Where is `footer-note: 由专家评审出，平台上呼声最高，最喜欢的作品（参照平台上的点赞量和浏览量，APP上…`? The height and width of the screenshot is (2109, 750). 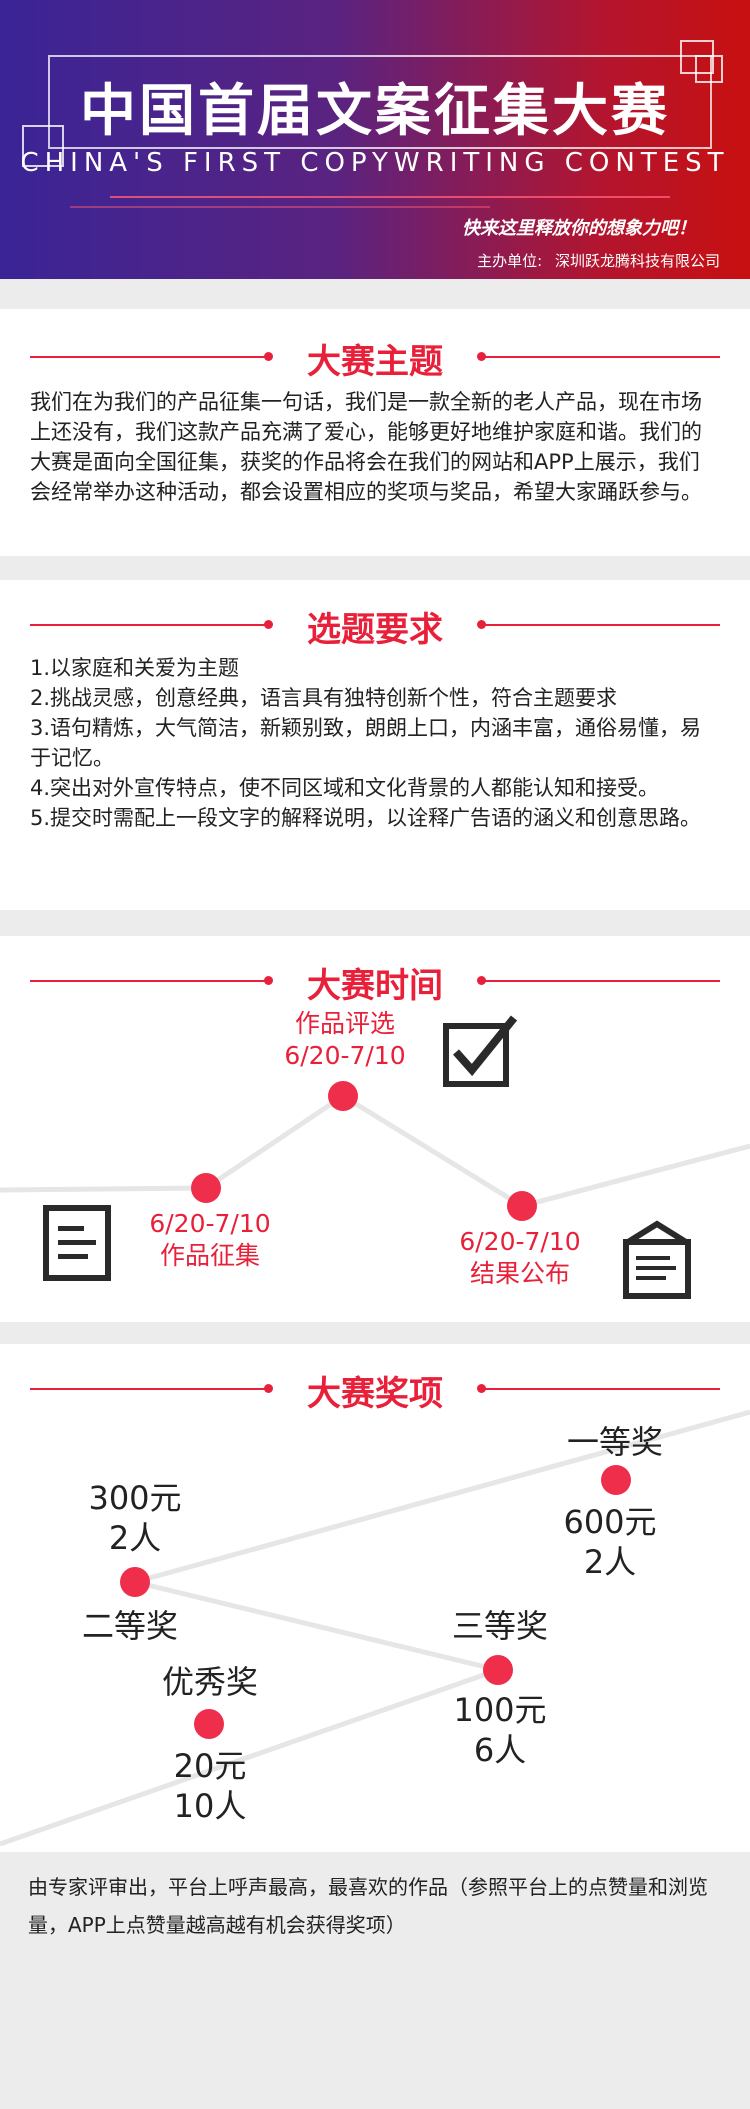
footer-note: 由专家评审出，平台上呼声最高，最喜欢的作品（参照平台上的点赞量和浏览量，APP上… is located at coordinates (368, 1906).